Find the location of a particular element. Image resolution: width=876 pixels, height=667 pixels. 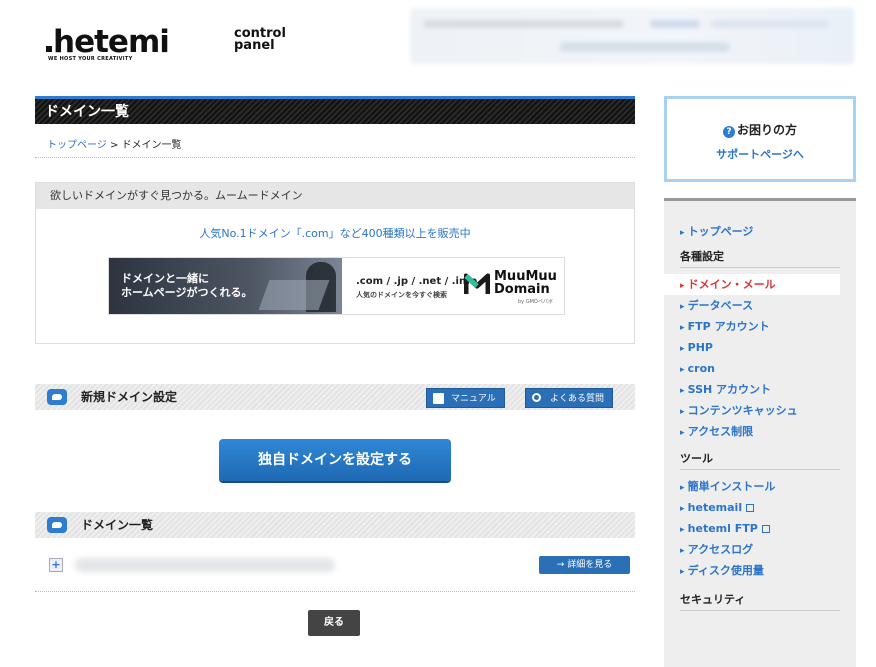

page-title: ドメイン一覧 is located at coordinates (335, 110).